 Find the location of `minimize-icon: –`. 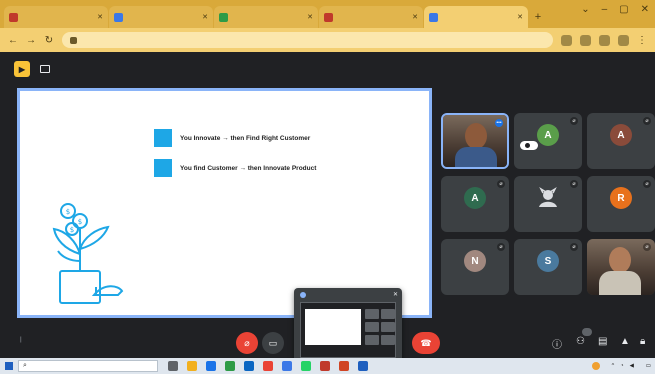

minimize-icon: – is located at coordinates (605, 9).